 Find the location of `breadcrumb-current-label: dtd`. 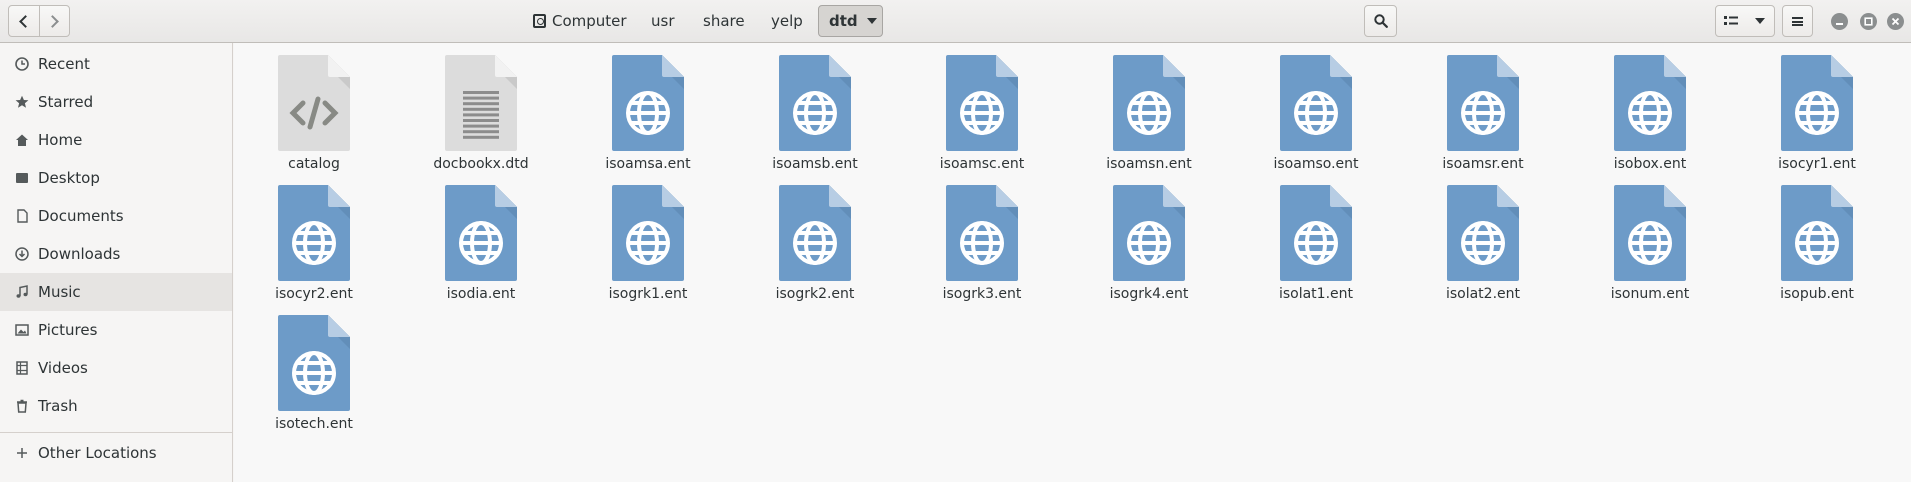

breadcrumb-current-label: dtd is located at coordinates (843, 21).